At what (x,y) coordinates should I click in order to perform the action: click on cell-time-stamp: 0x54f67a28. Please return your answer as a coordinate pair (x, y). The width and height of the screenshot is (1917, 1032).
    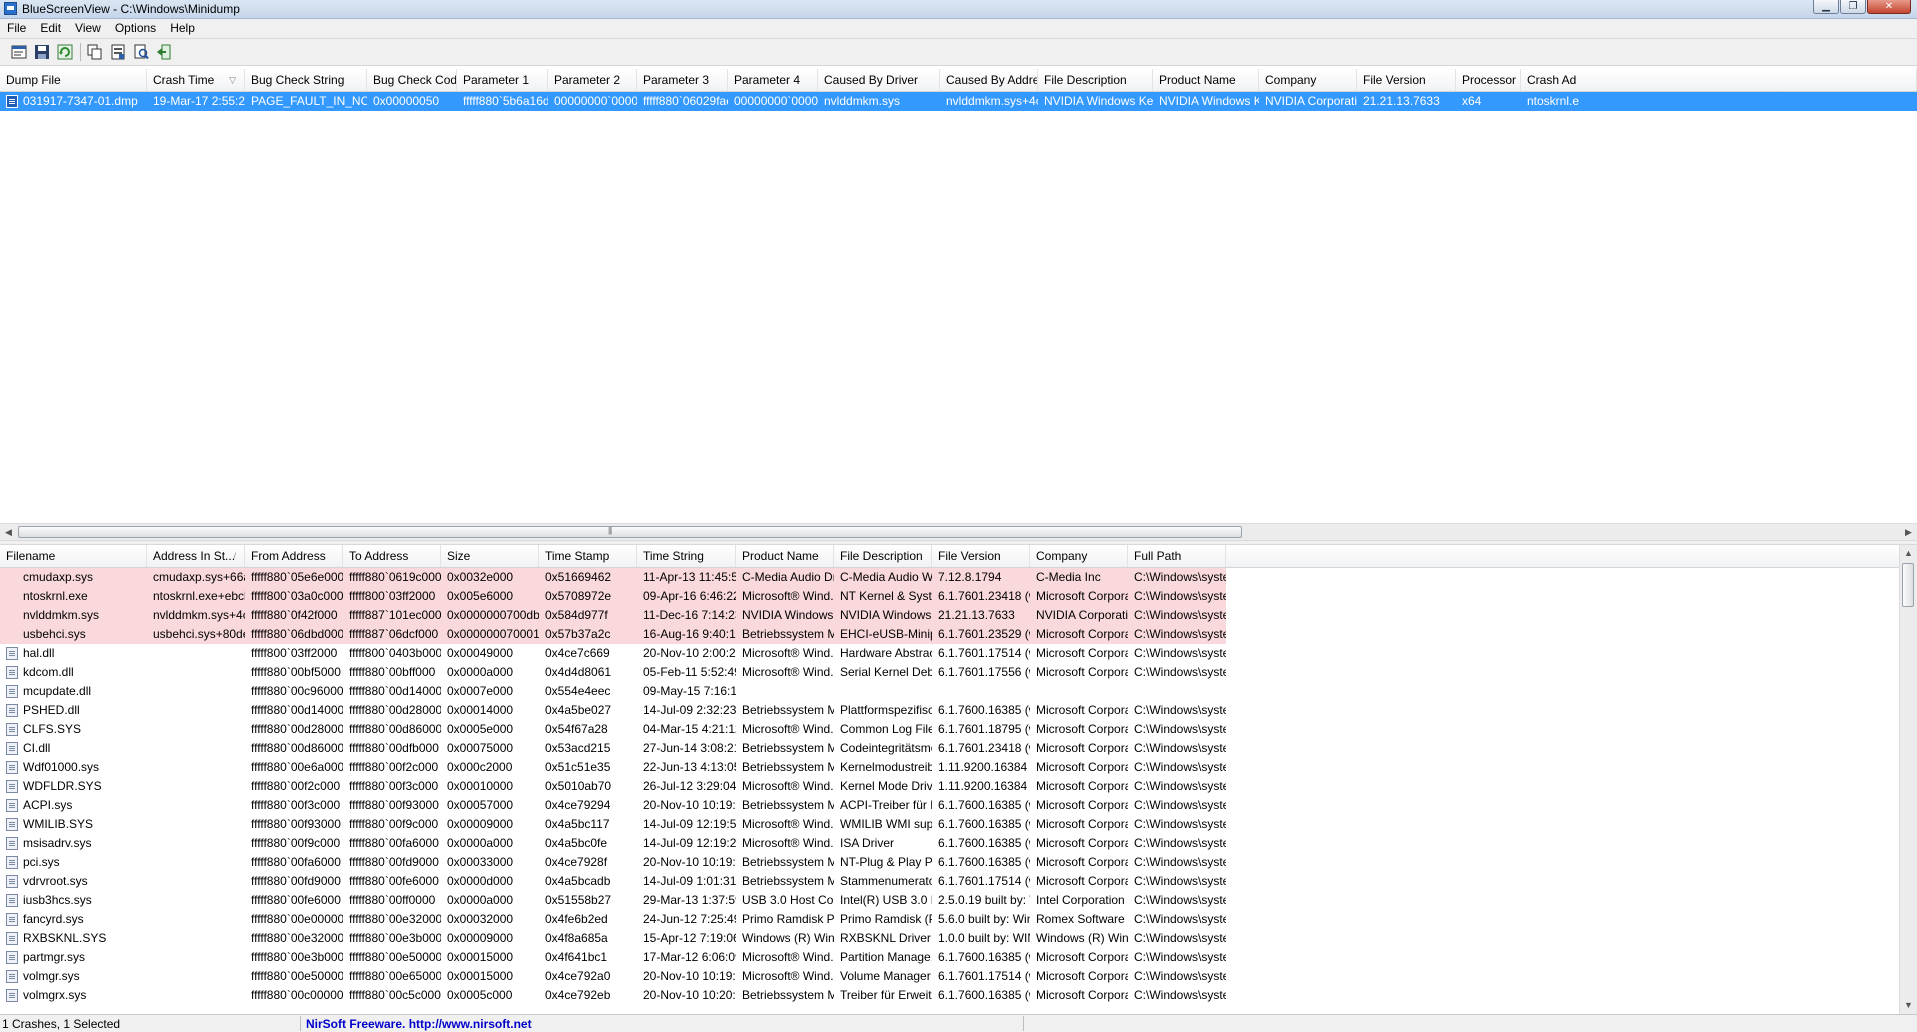
    Looking at the image, I should click on (576, 729).